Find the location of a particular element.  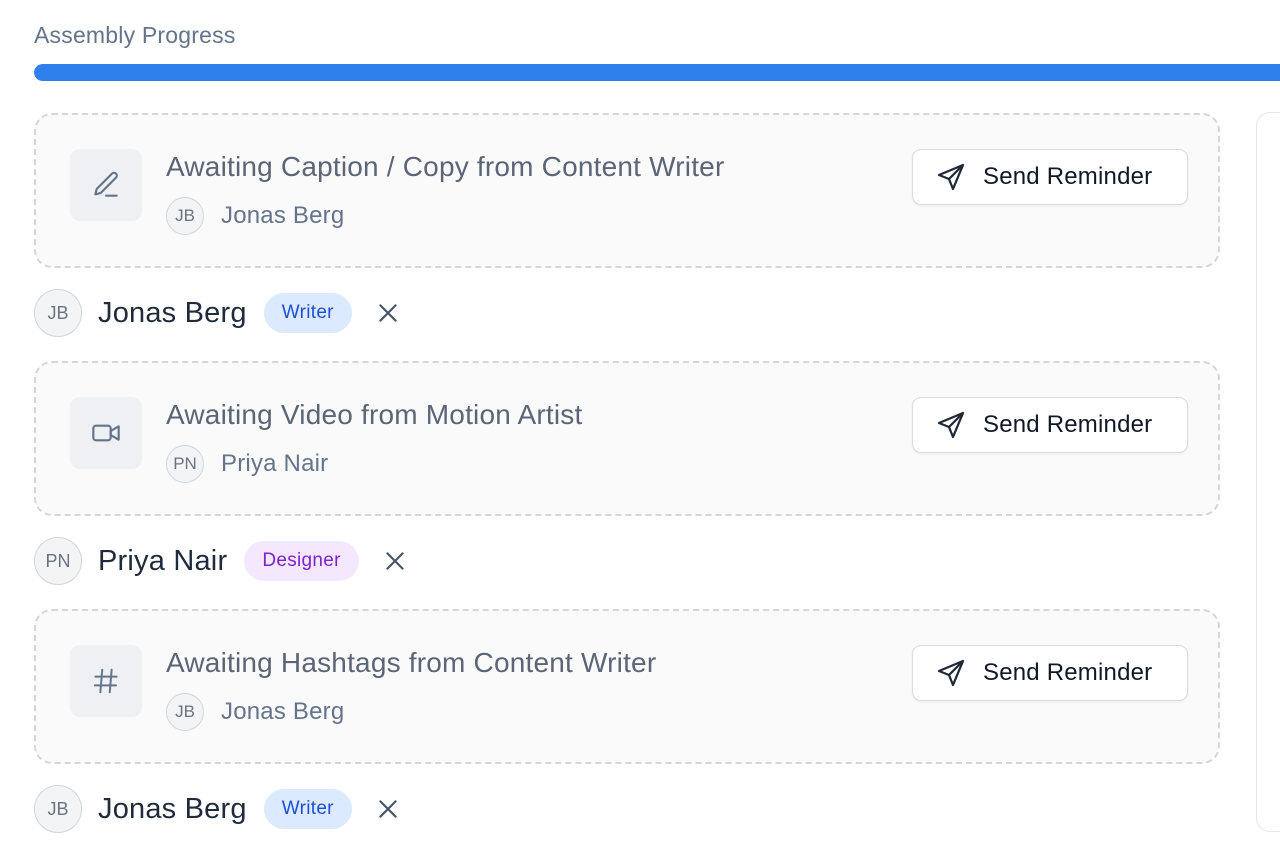

card-title: Awaiting Hashtags from Content Writer is located at coordinates (411, 662).